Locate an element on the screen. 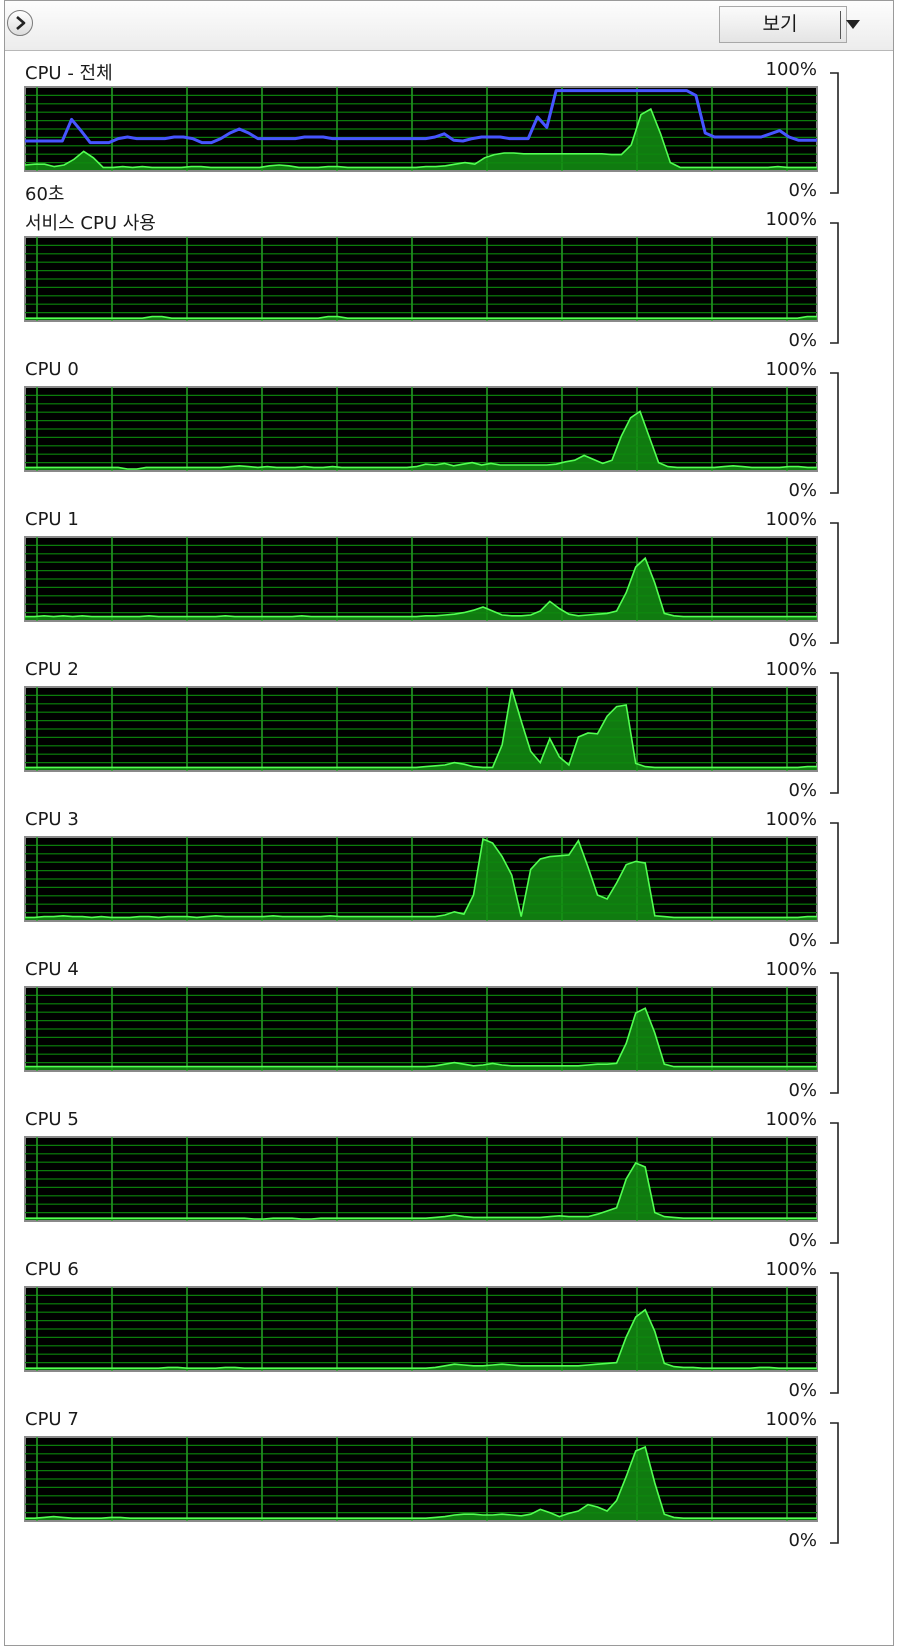  view-button-label: 보기 is located at coordinates (780, 24).